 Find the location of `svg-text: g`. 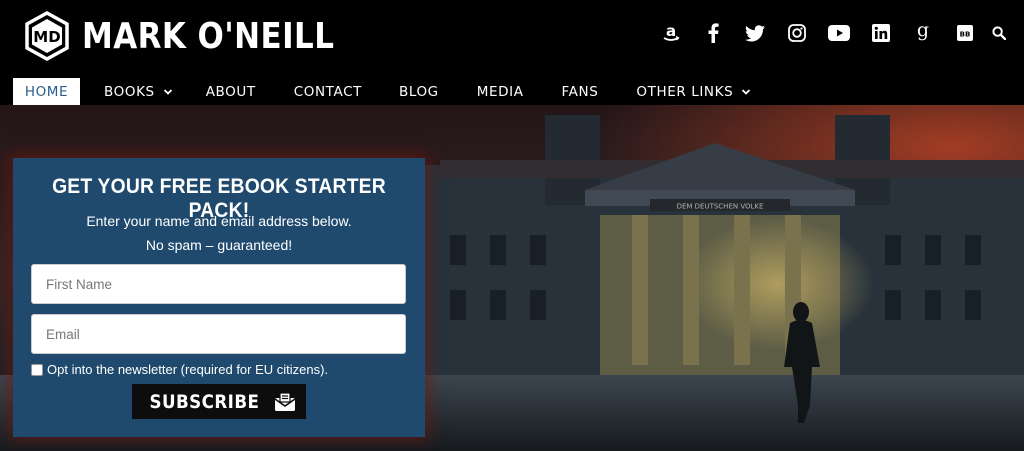

svg-text: g is located at coordinates (923, 31).